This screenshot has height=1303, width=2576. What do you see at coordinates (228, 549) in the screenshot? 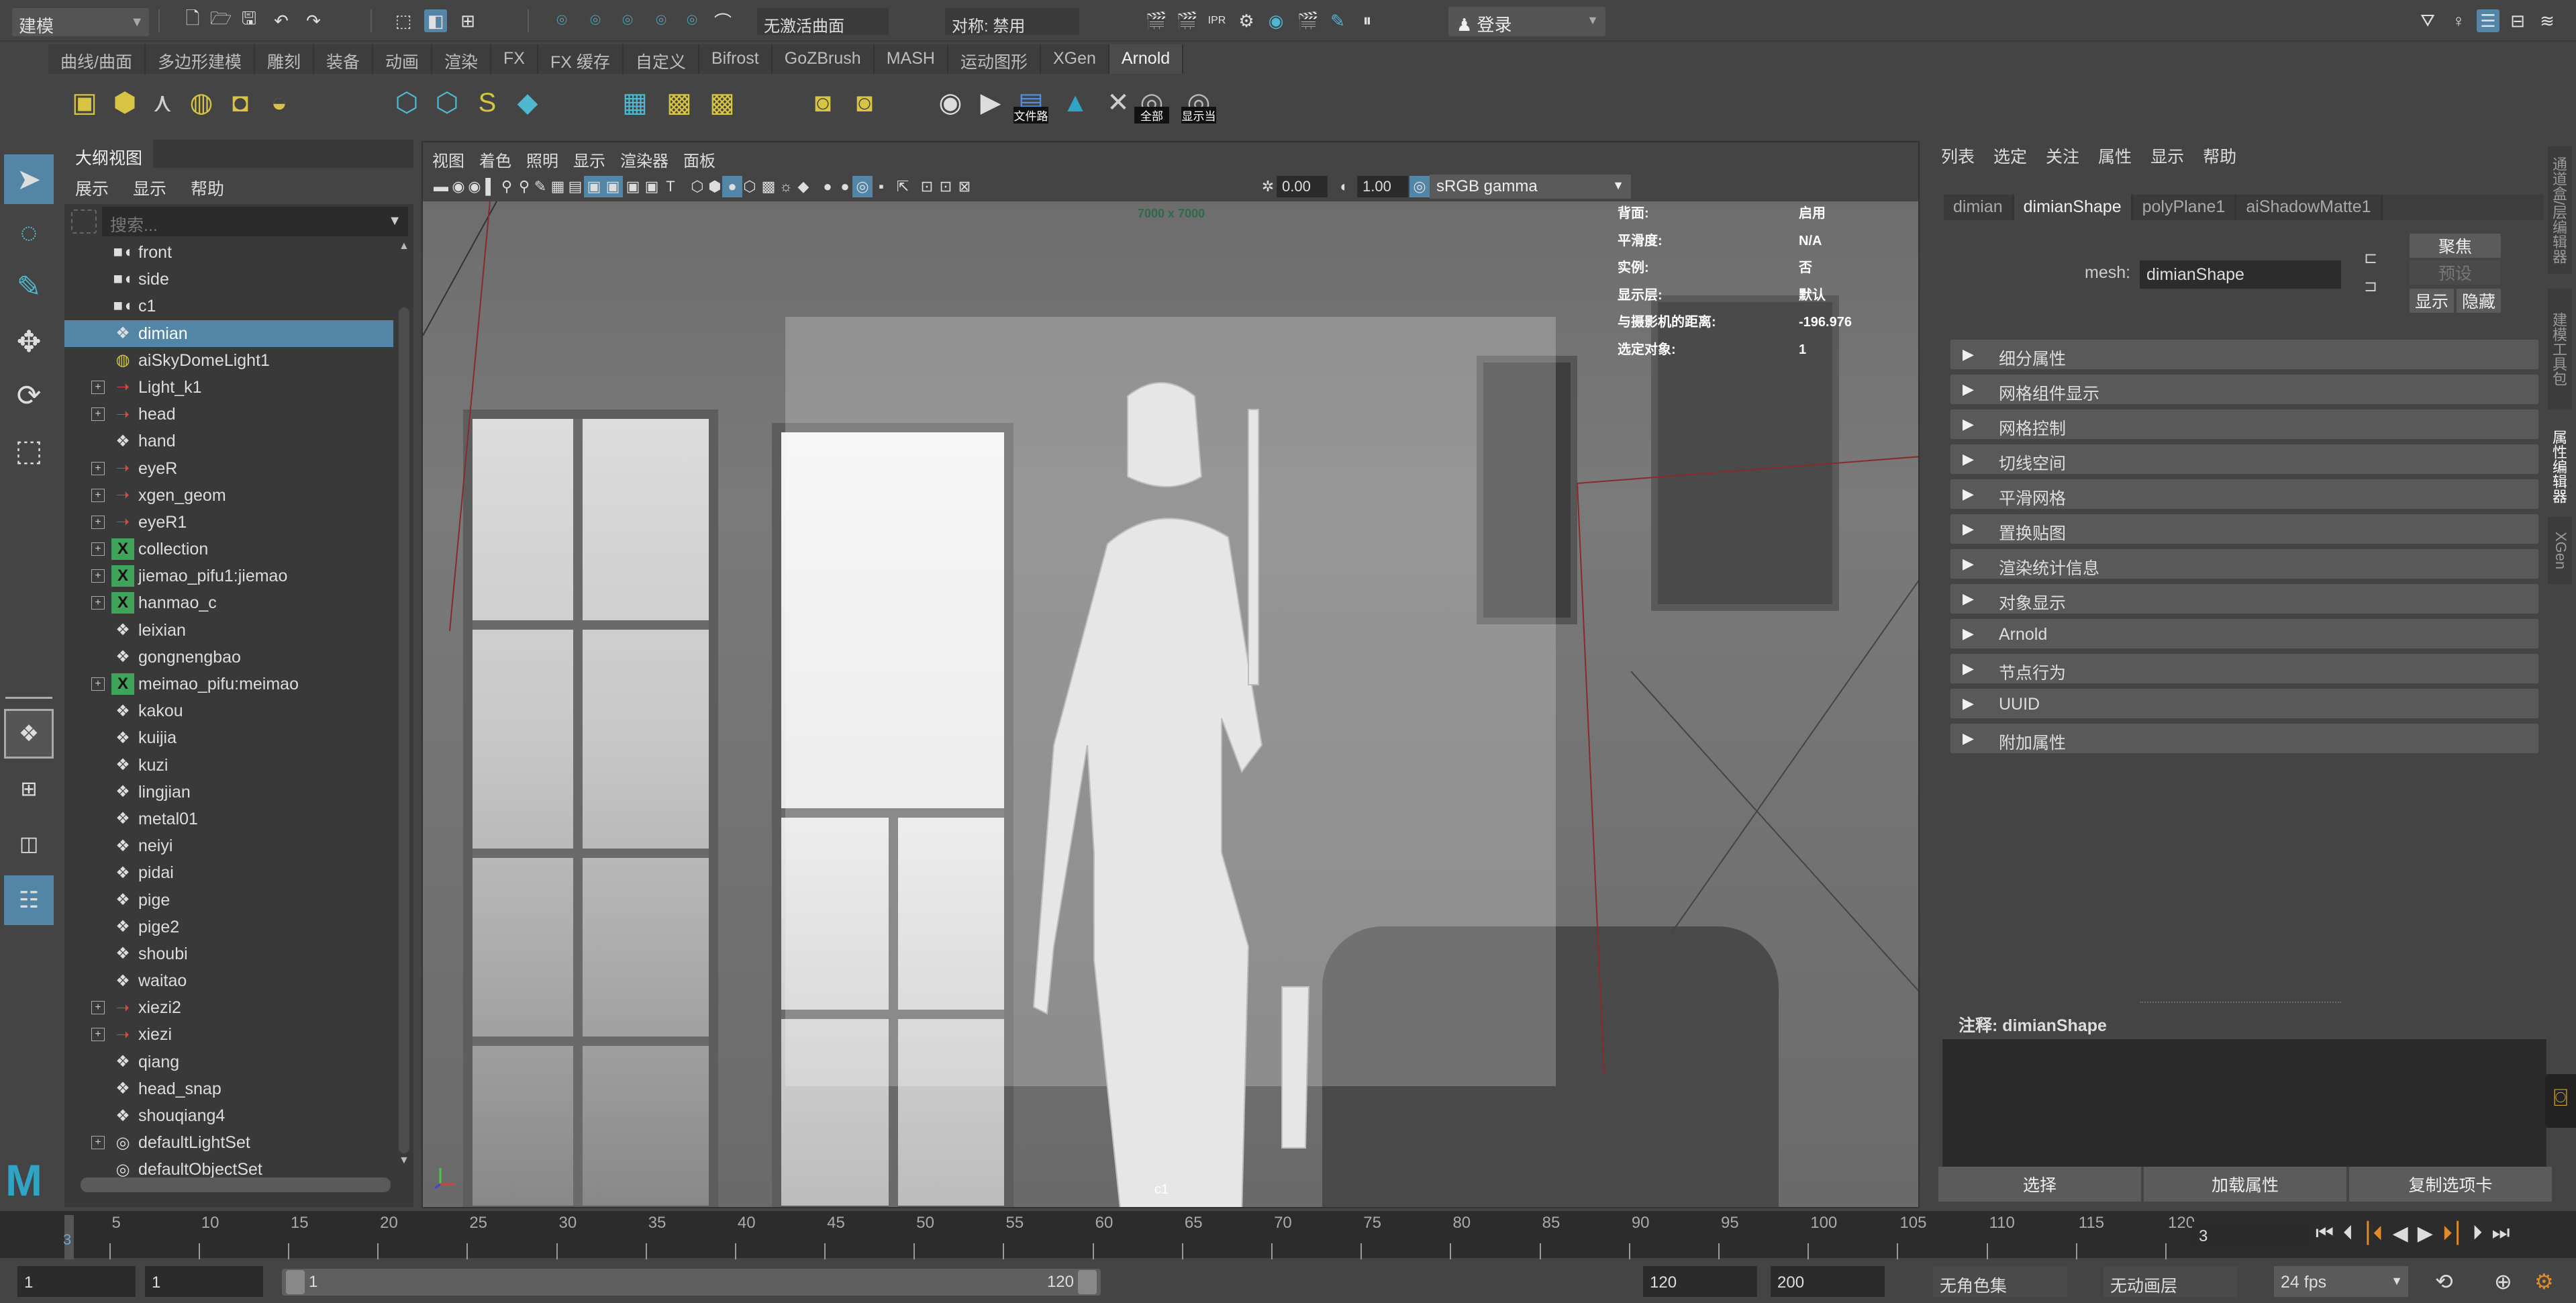
I see `outliner-item: + Xcollection` at bounding box center [228, 549].